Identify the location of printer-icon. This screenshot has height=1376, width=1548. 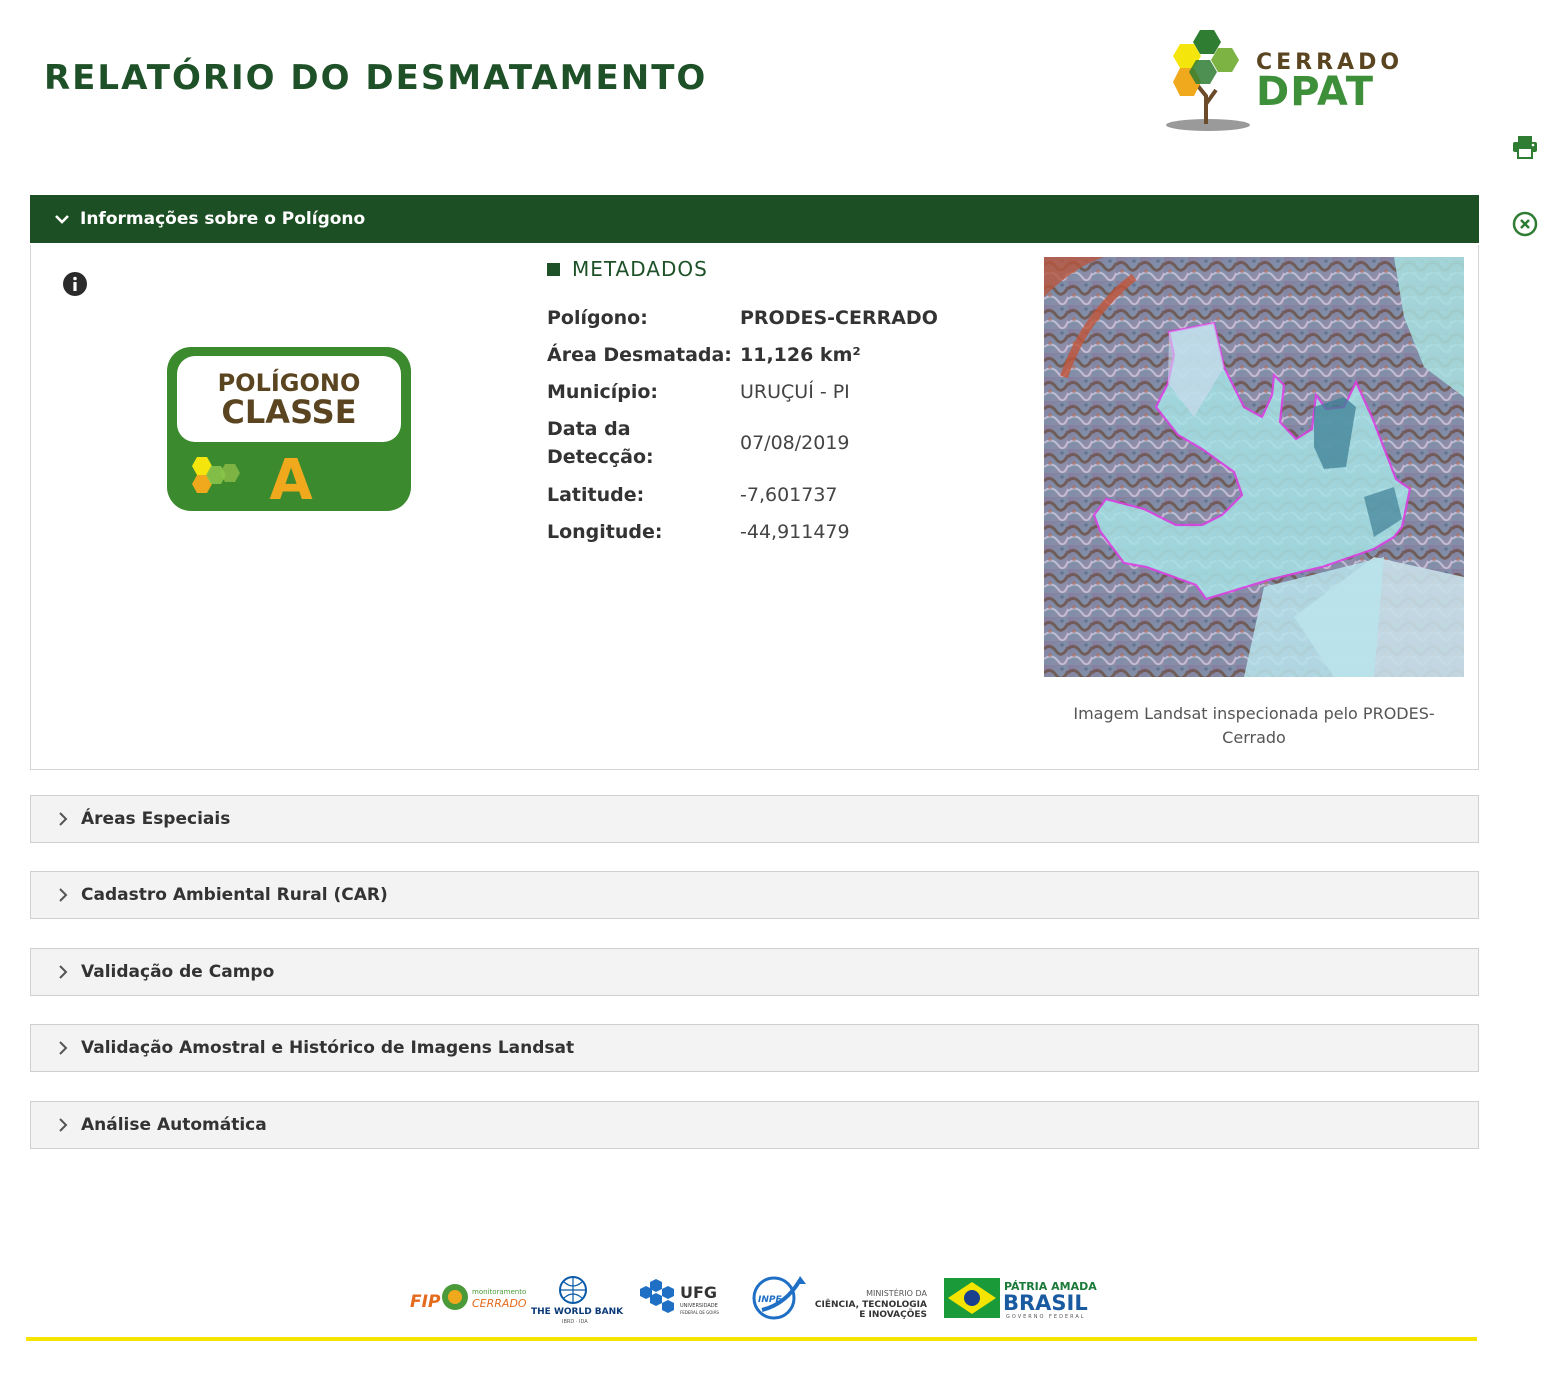
(1525, 147).